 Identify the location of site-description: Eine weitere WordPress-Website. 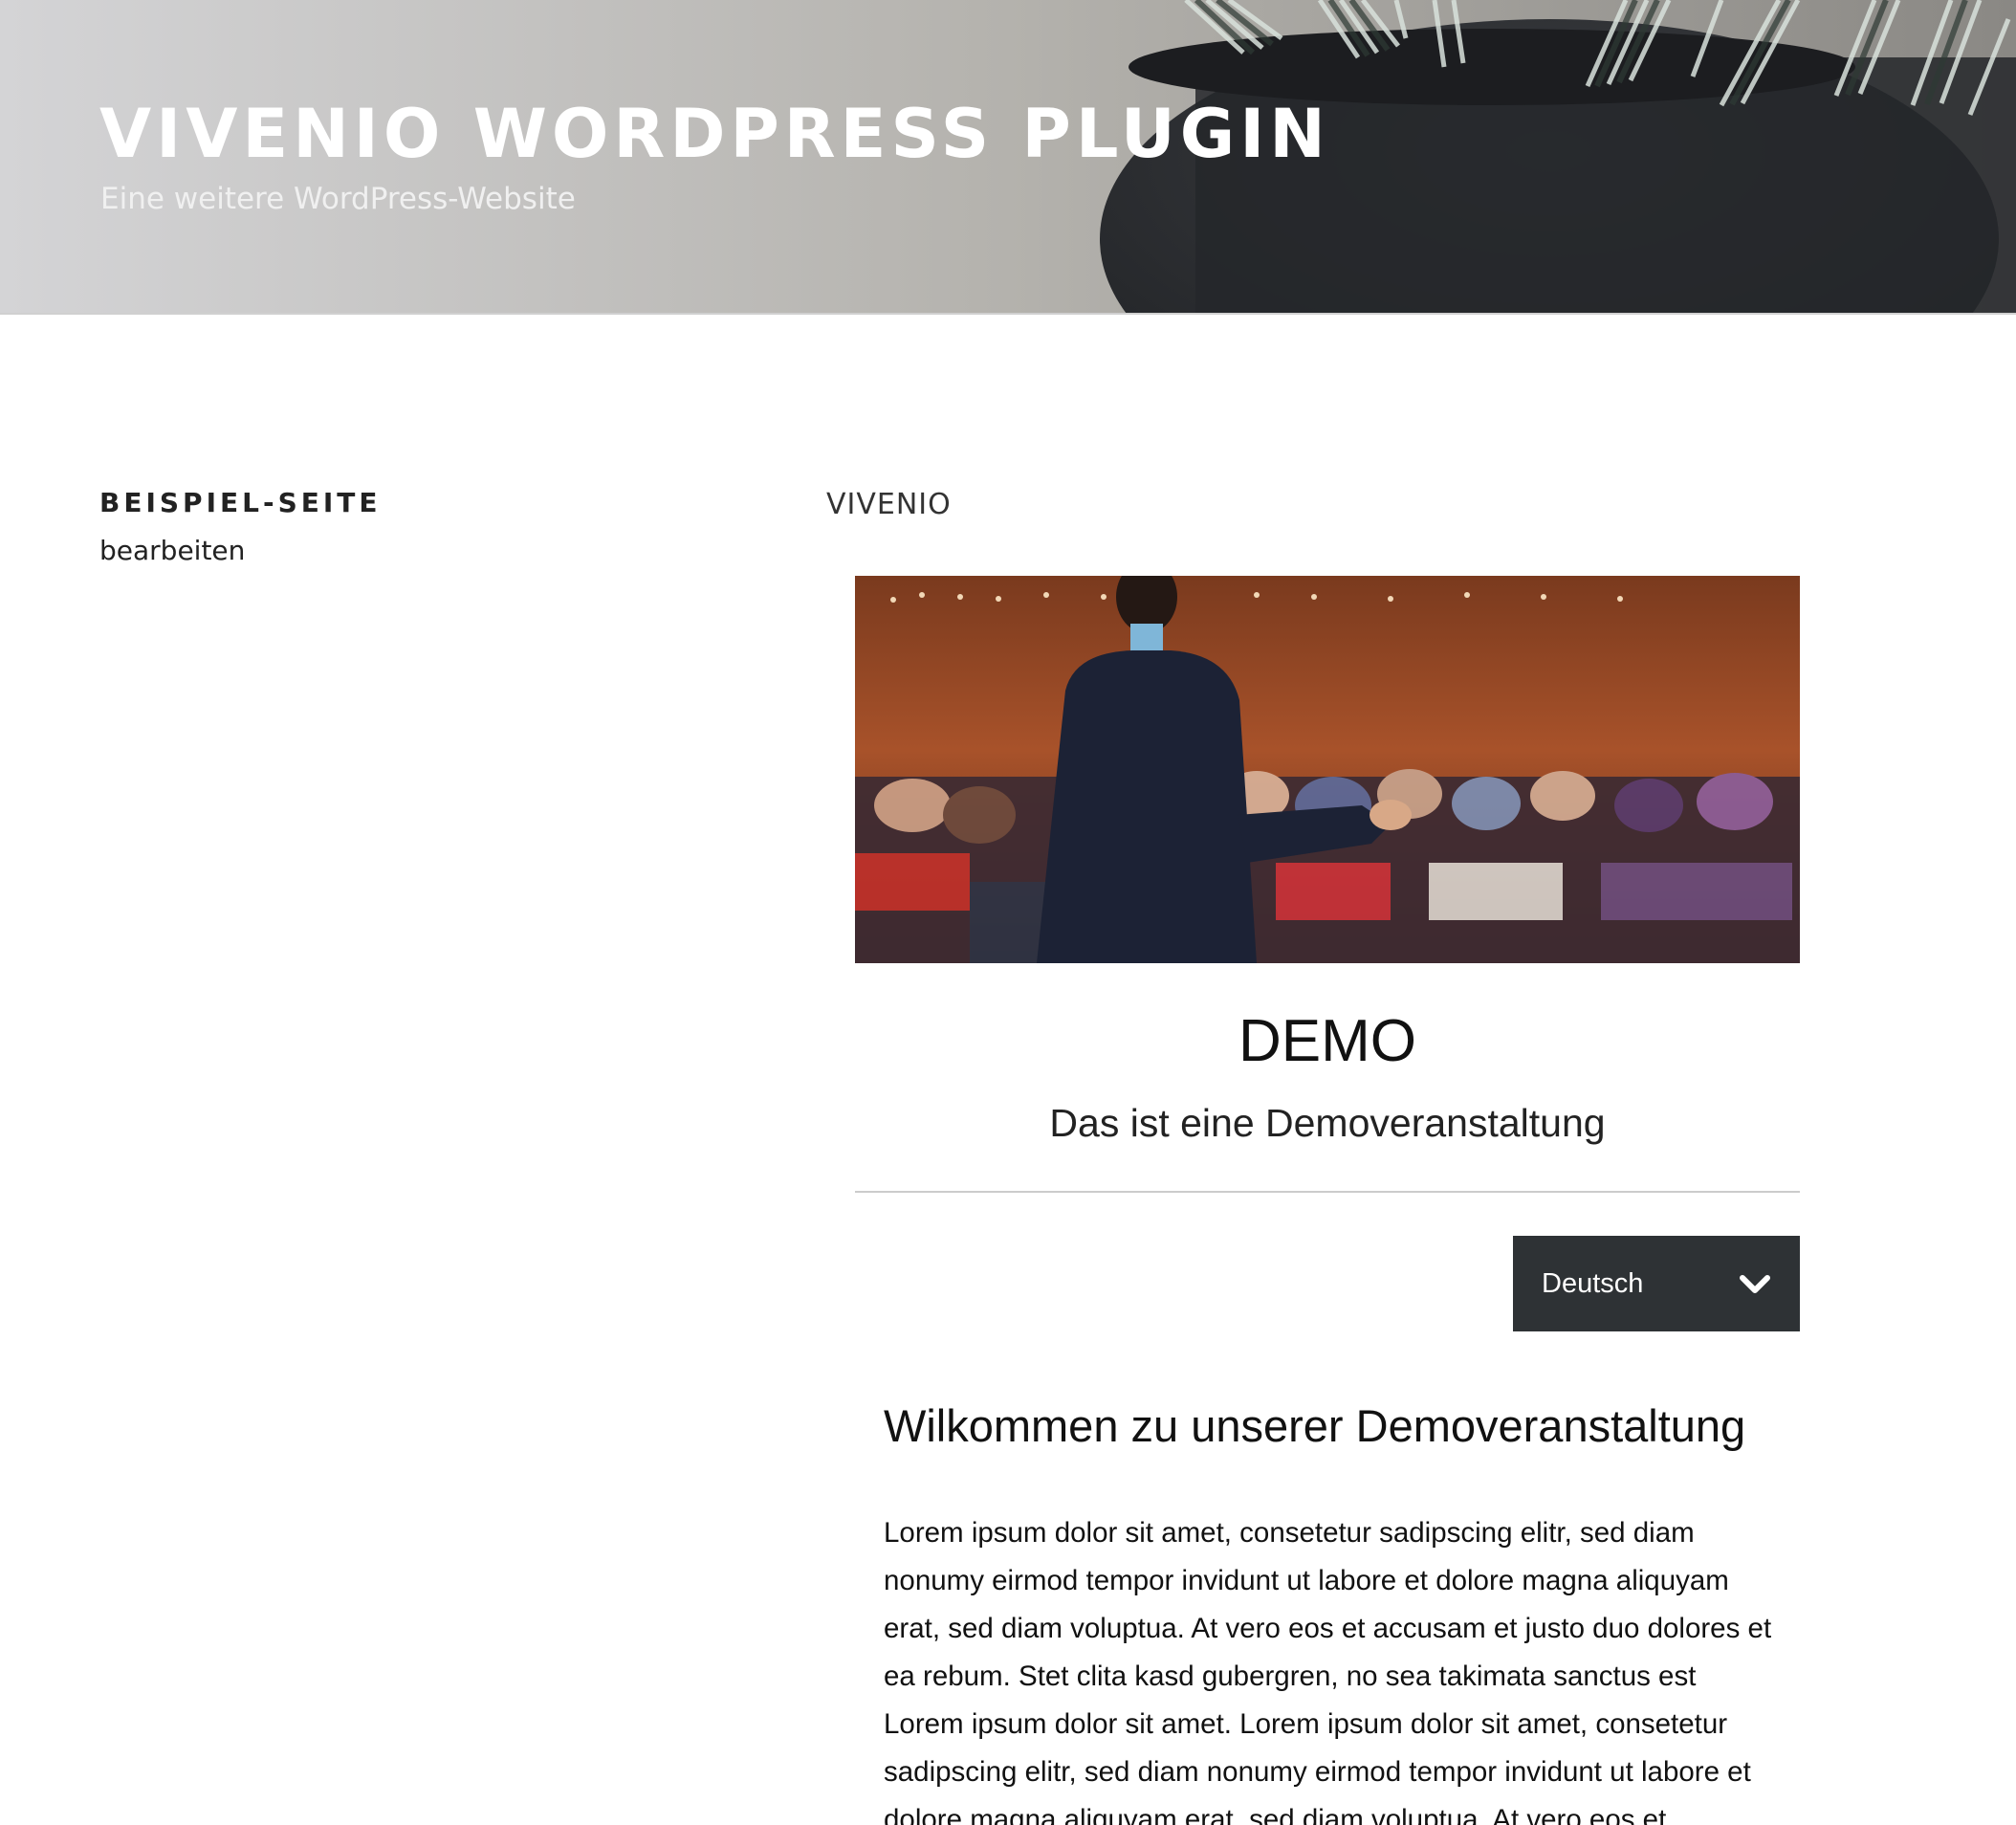
(338, 199).